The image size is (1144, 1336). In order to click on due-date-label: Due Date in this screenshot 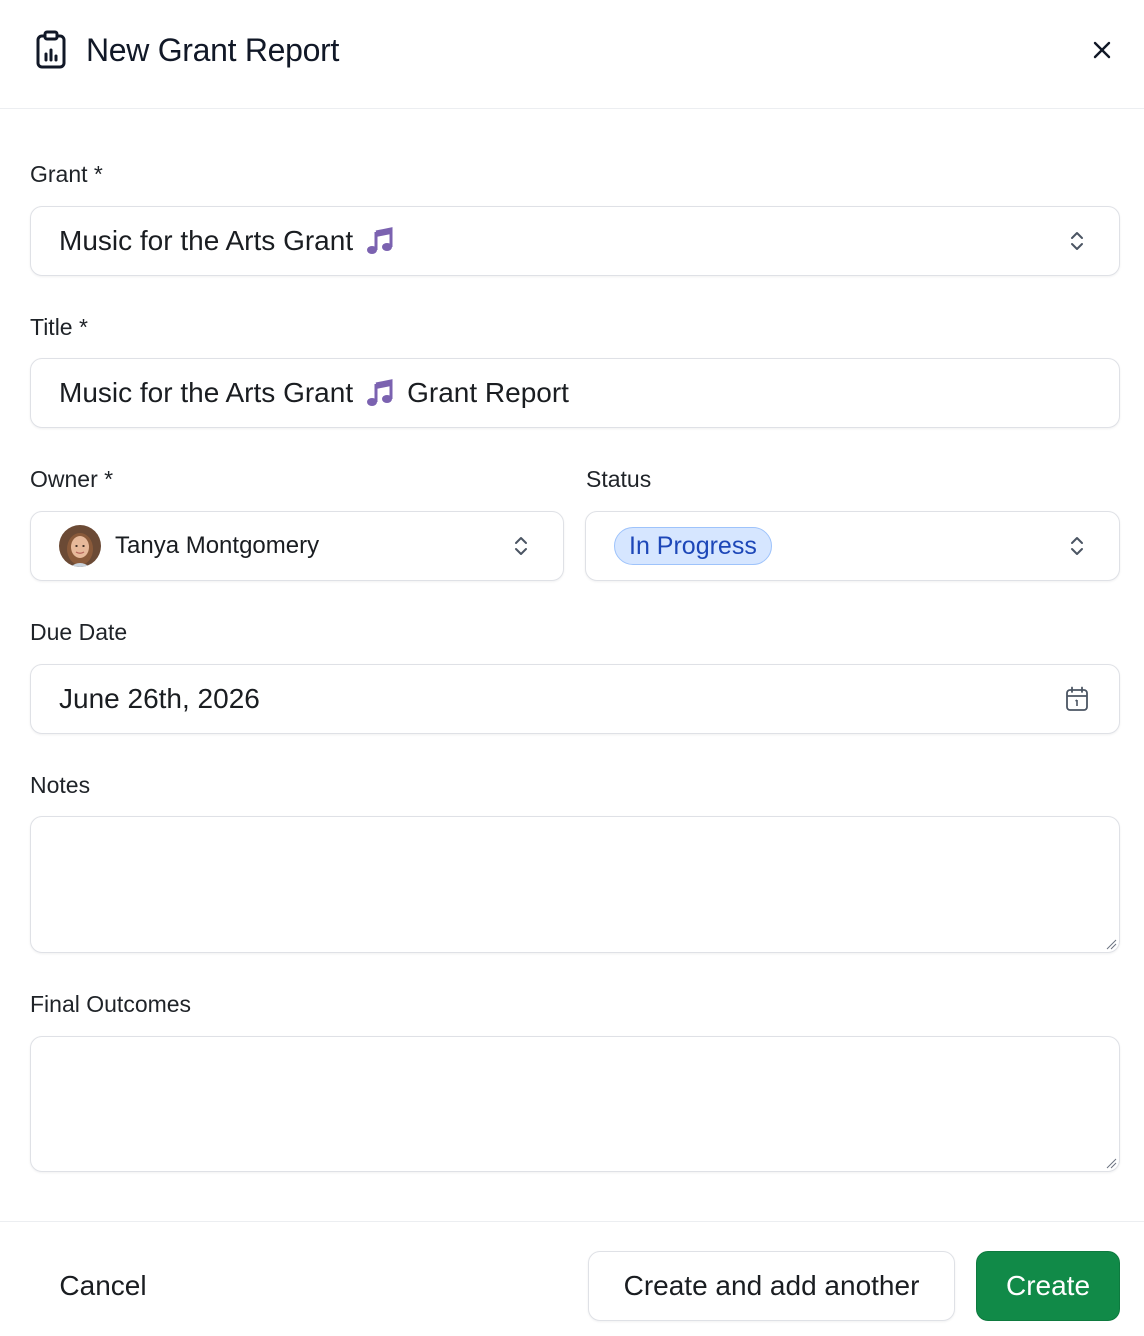, I will do `click(79, 632)`.